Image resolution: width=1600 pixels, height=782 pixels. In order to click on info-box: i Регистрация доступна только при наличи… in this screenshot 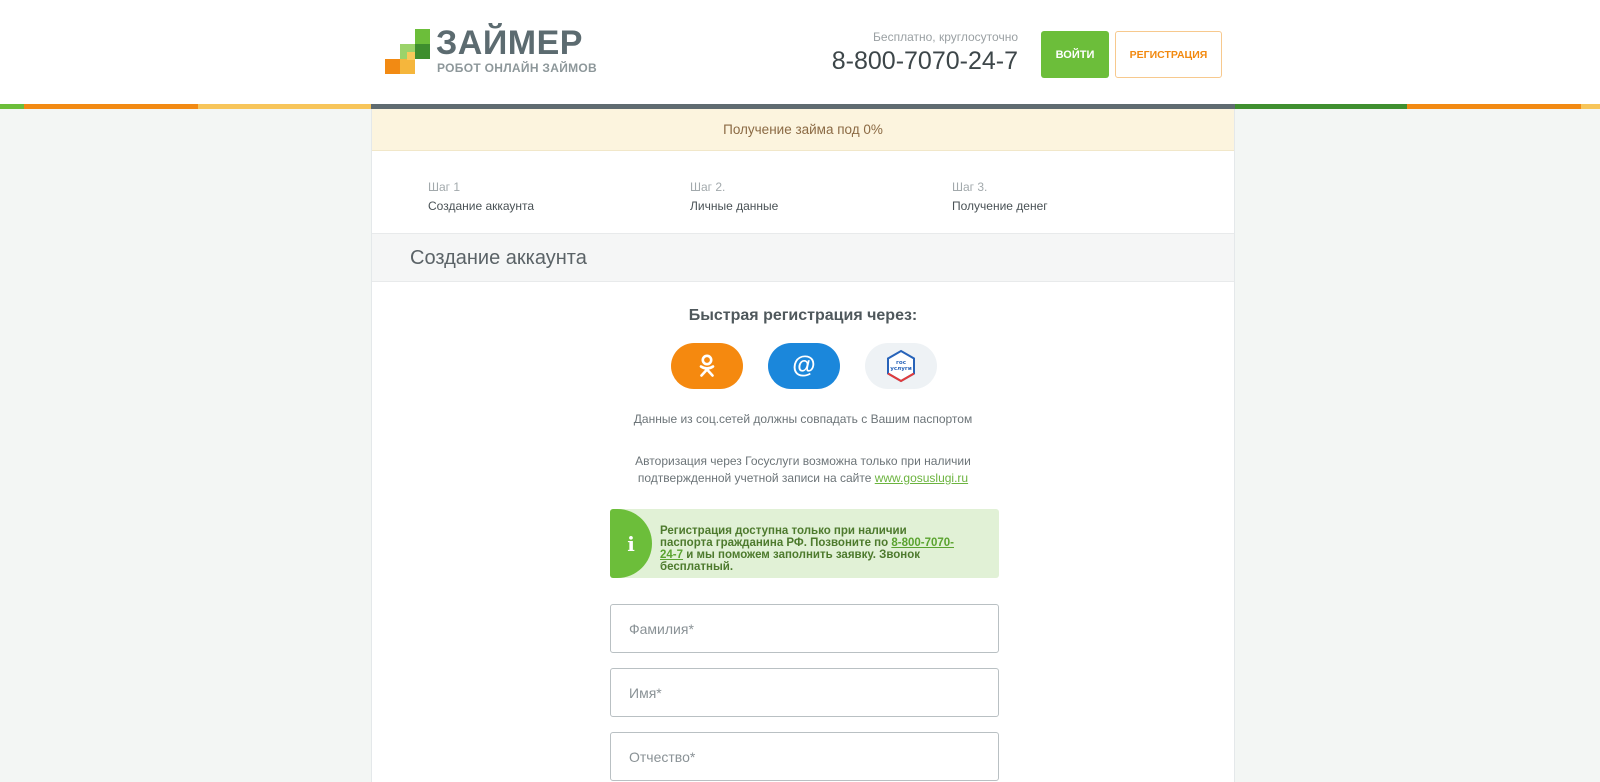, I will do `click(804, 543)`.